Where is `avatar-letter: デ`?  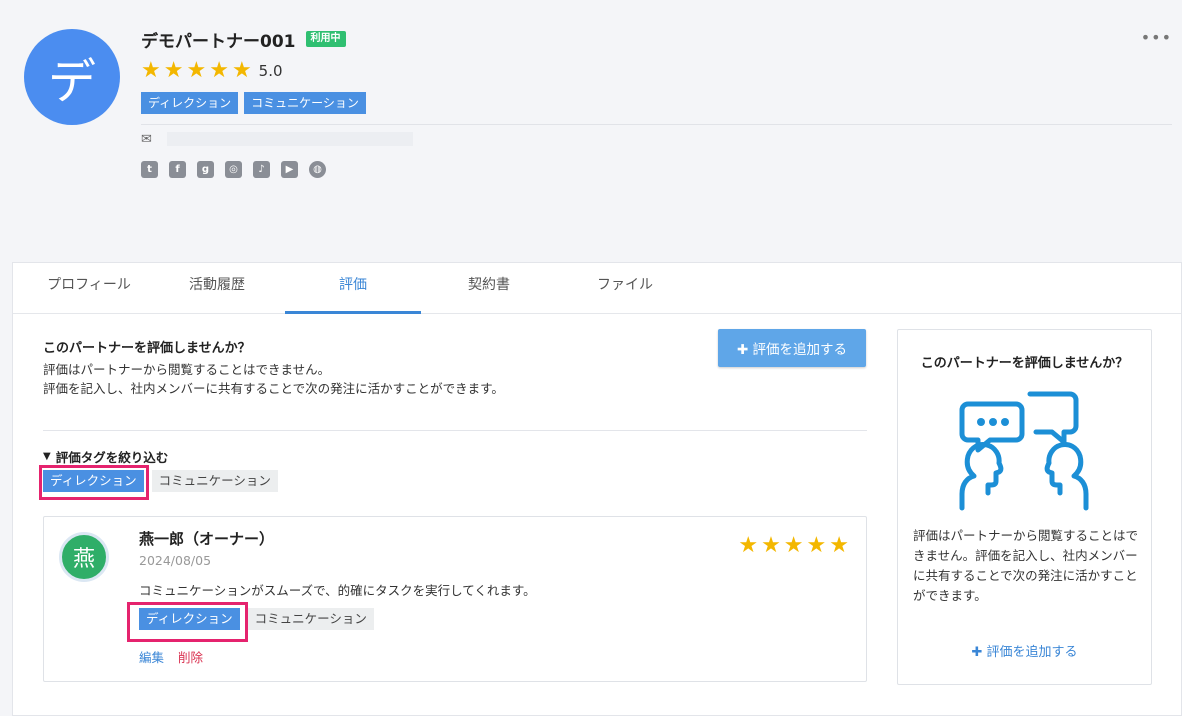
avatar-letter: デ is located at coordinates (71, 82).